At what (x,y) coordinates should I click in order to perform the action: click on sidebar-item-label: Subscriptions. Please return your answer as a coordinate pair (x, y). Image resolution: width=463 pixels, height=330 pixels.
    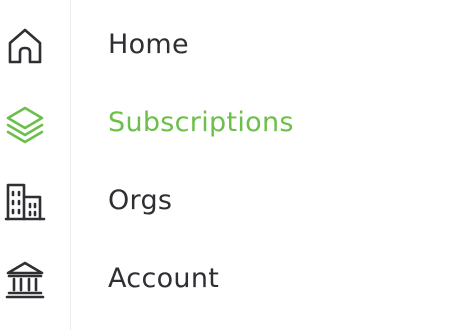
    Looking at the image, I should click on (201, 122).